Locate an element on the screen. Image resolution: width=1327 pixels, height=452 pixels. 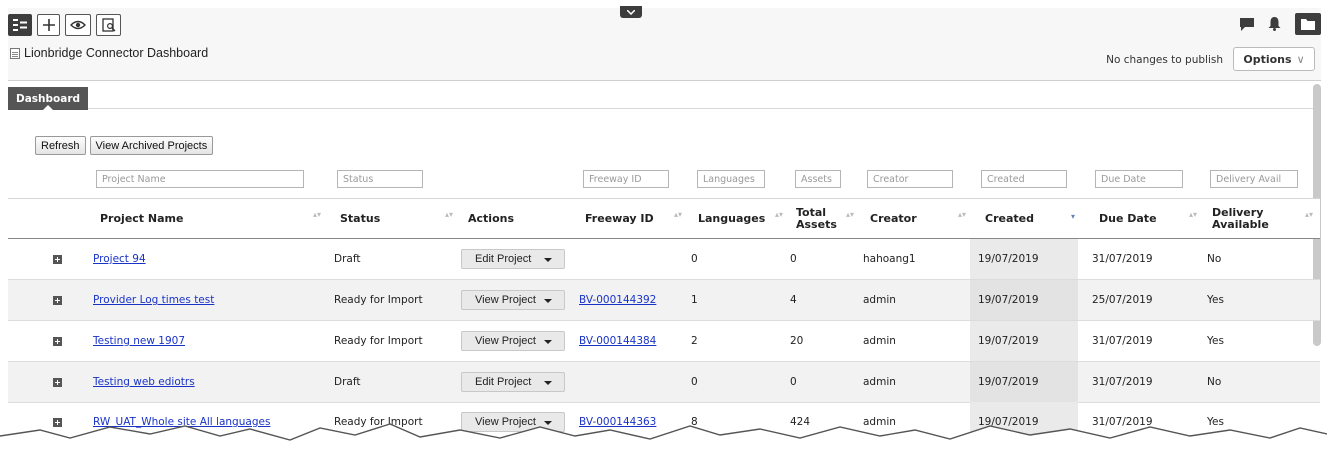
col-languages: Languages is located at coordinates (731, 219).